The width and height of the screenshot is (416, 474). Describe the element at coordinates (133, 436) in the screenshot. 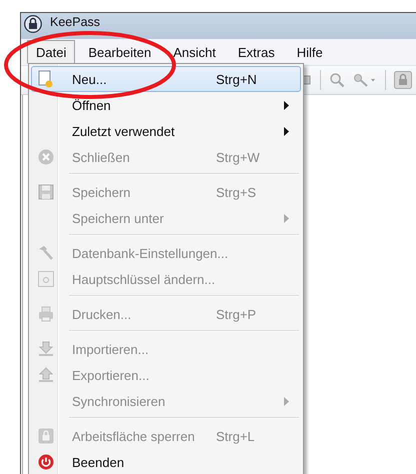

I see `menu-item-label: Arbeitsfläche sperren` at that location.